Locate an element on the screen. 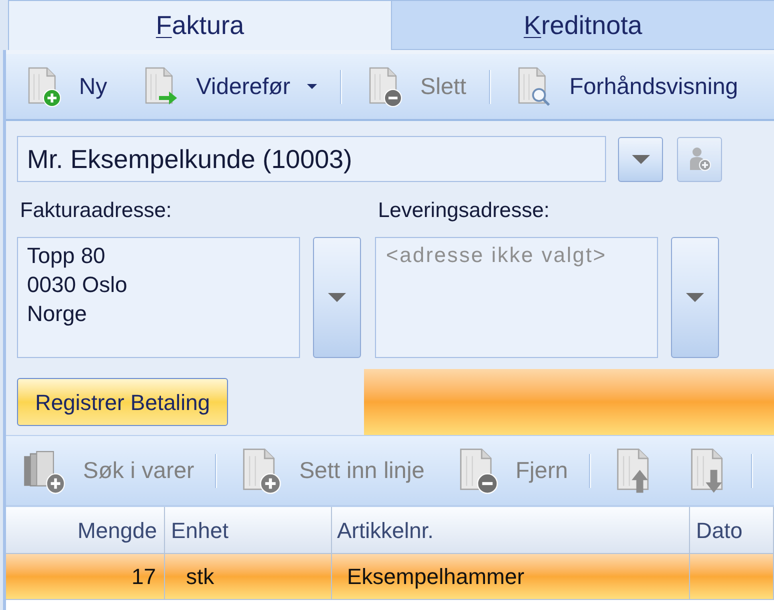 The height and width of the screenshot is (610, 774). toolbar-button: Ny is located at coordinates (66, 87).